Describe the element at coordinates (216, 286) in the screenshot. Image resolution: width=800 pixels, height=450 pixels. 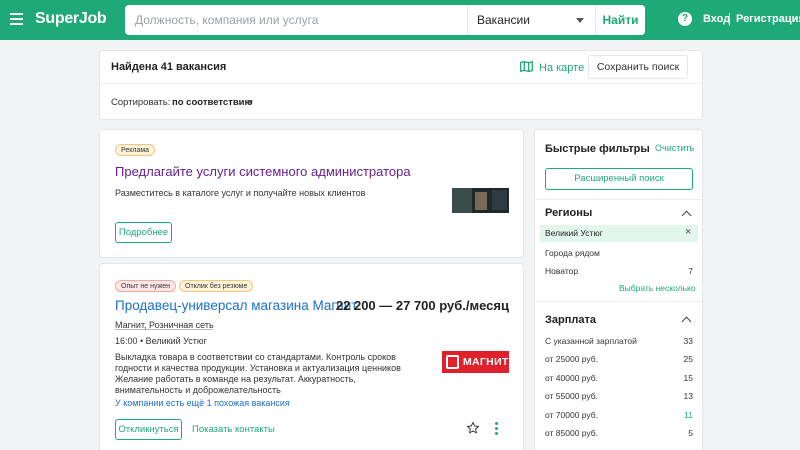
I see `no-resume-badge: Отклик без резюме` at that location.